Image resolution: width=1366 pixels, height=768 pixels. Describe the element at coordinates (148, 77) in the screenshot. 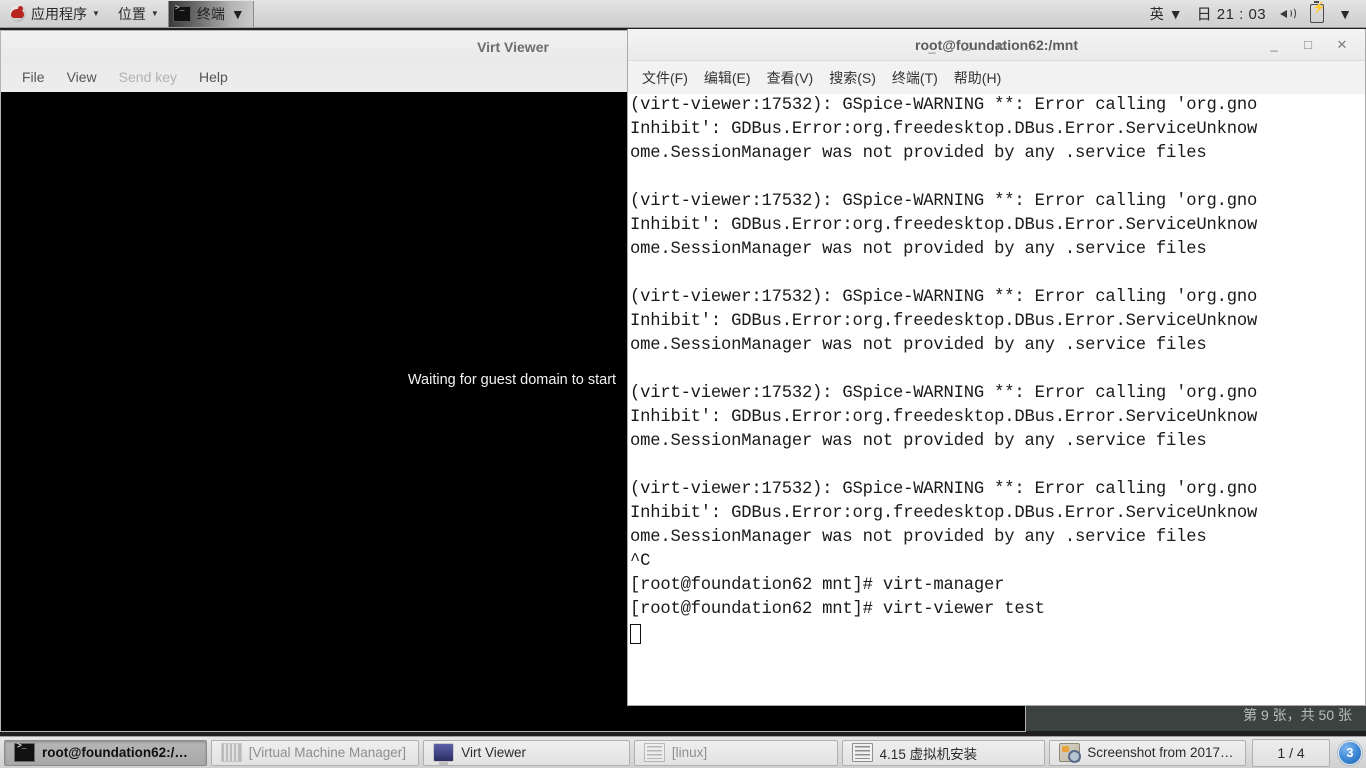

I see `menu-send-key: Send key` at that location.